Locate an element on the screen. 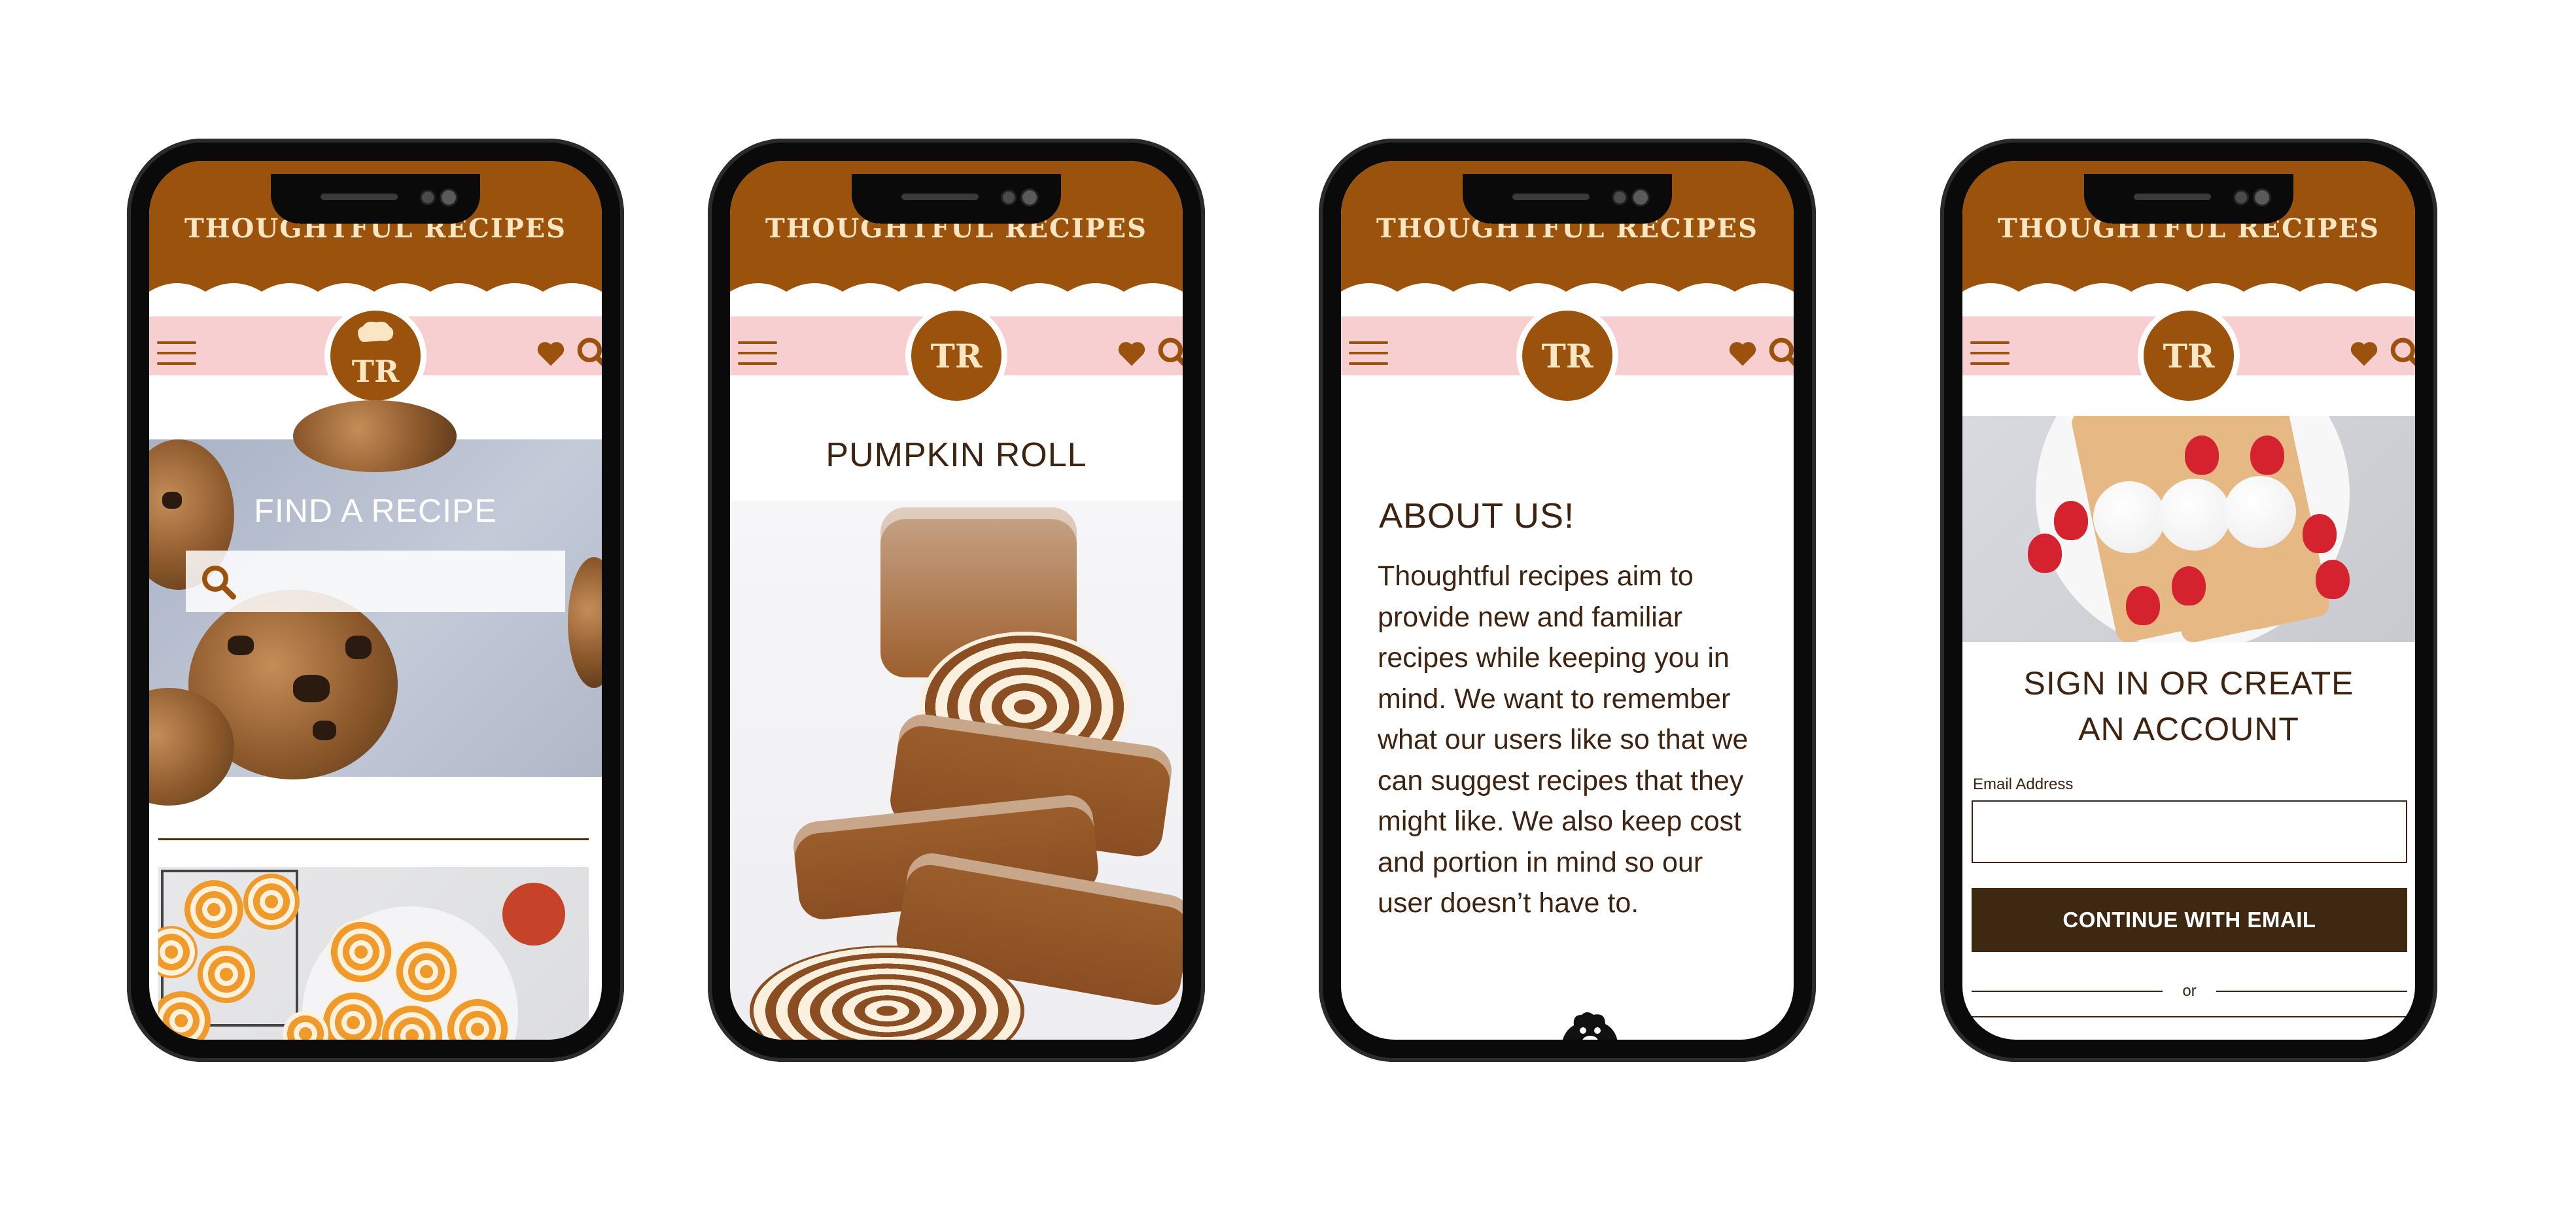  recipe-image-pumpkin-roll is located at coordinates (956, 770).